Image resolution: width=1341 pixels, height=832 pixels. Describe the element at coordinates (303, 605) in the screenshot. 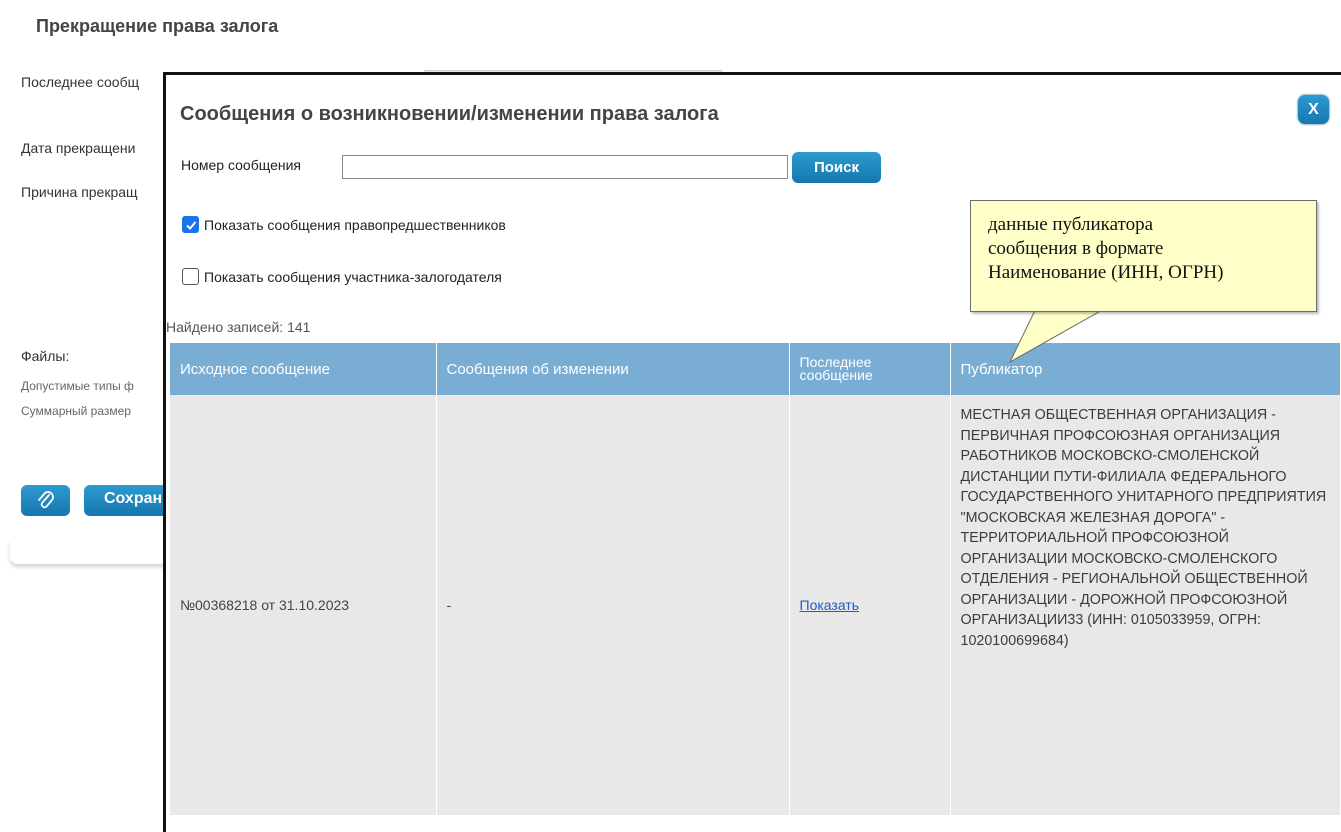

I see `source-message-cell: №00368218 от 31.10.2023` at that location.